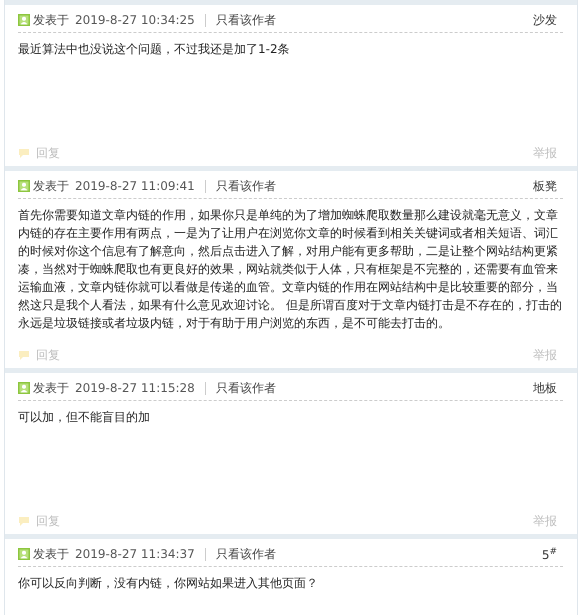 The height and width of the screenshot is (615, 584). I want to click on post-time: 2019-8-27 11:15:28, so click(135, 388).